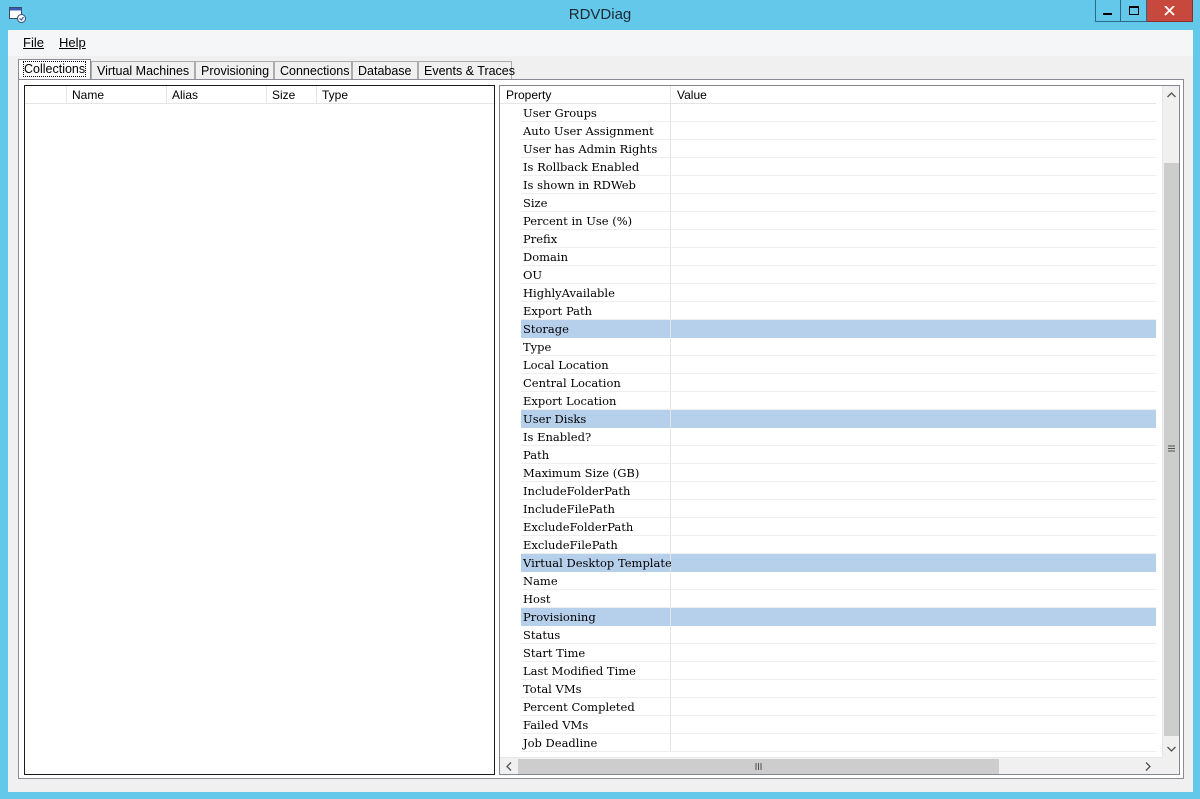  I want to click on menu-file: File, so click(33, 42).